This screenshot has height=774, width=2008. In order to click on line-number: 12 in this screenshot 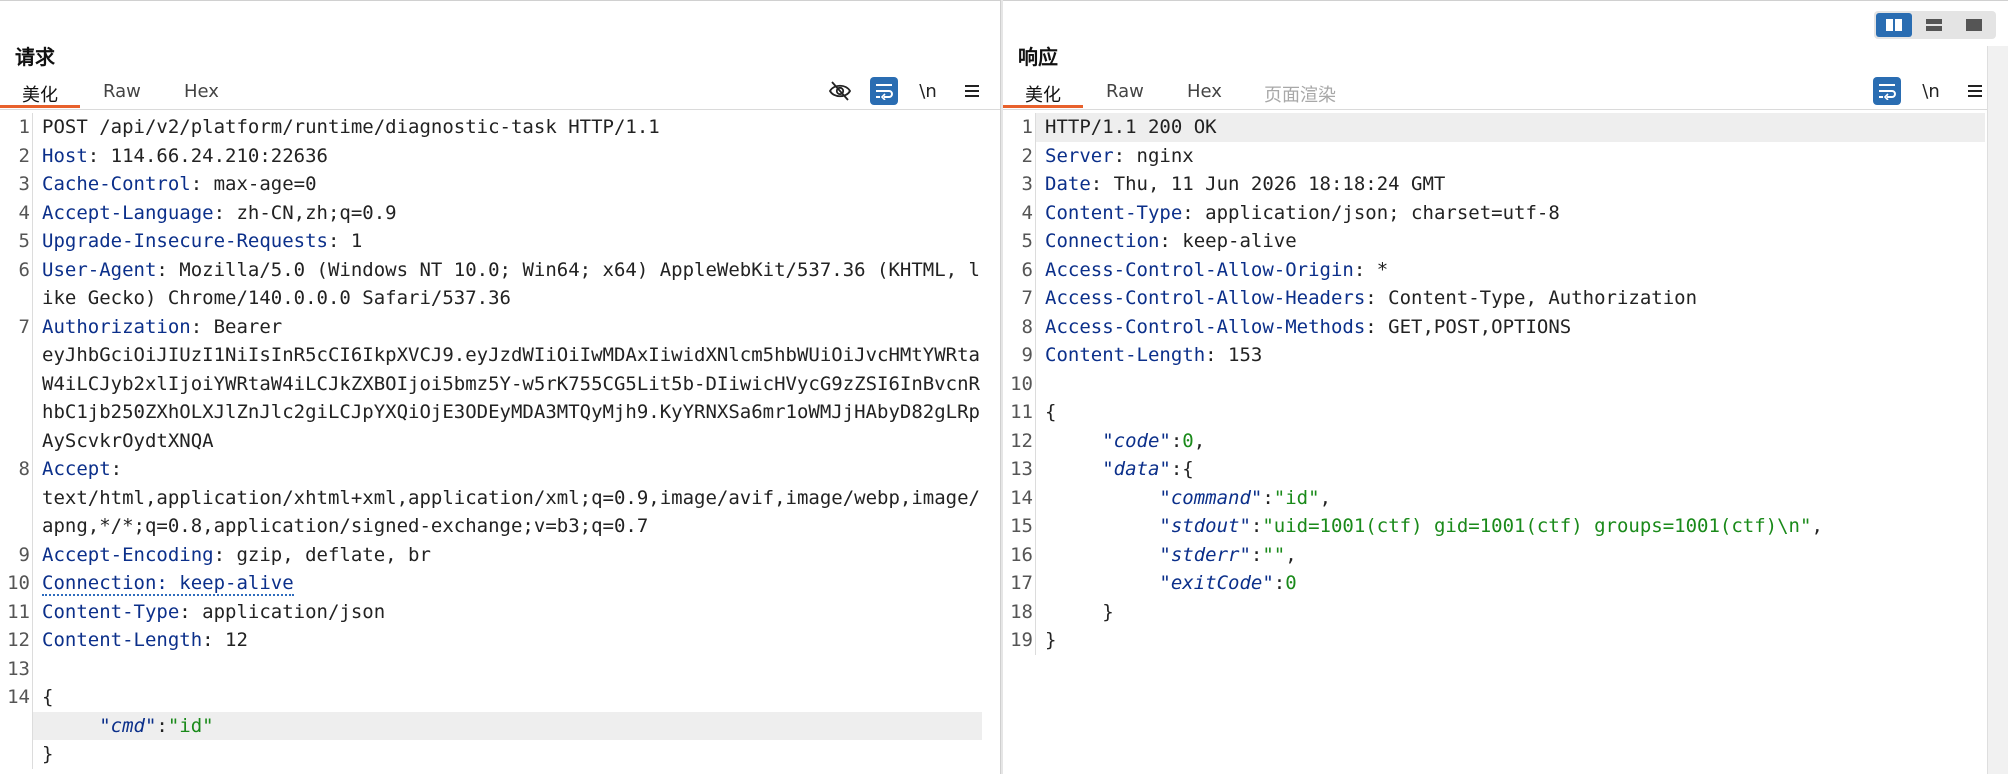, I will do `click(18, 640)`.